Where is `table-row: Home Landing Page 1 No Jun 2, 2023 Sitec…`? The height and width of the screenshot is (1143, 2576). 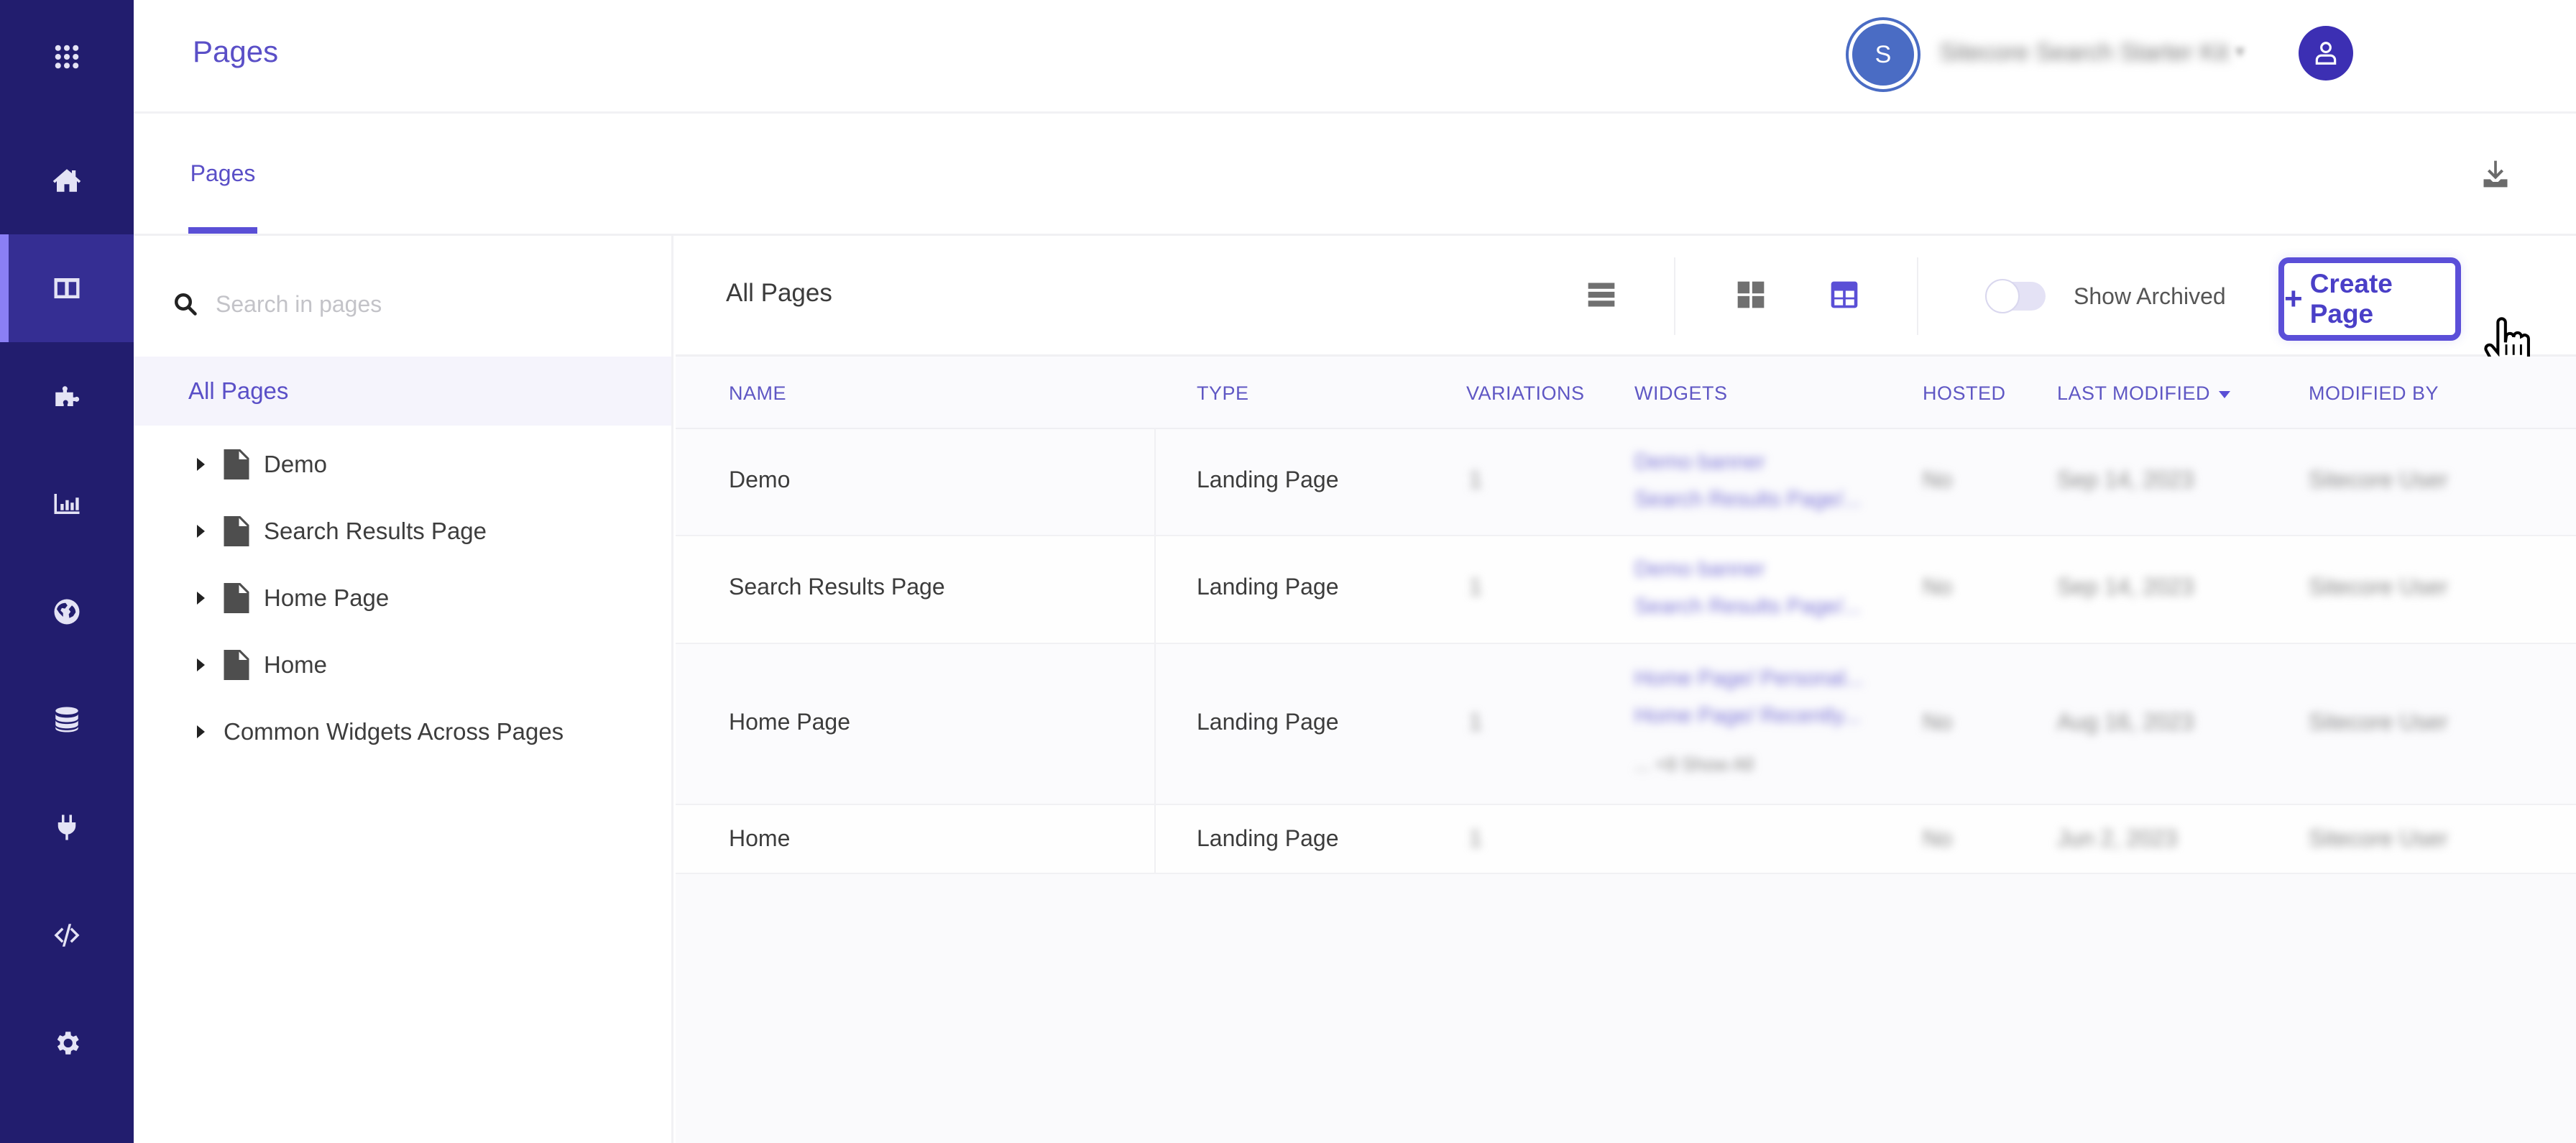 table-row: Home Landing Page 1 No Jun 2, 2023 Sitec… is located at coordinates (1626, 839).